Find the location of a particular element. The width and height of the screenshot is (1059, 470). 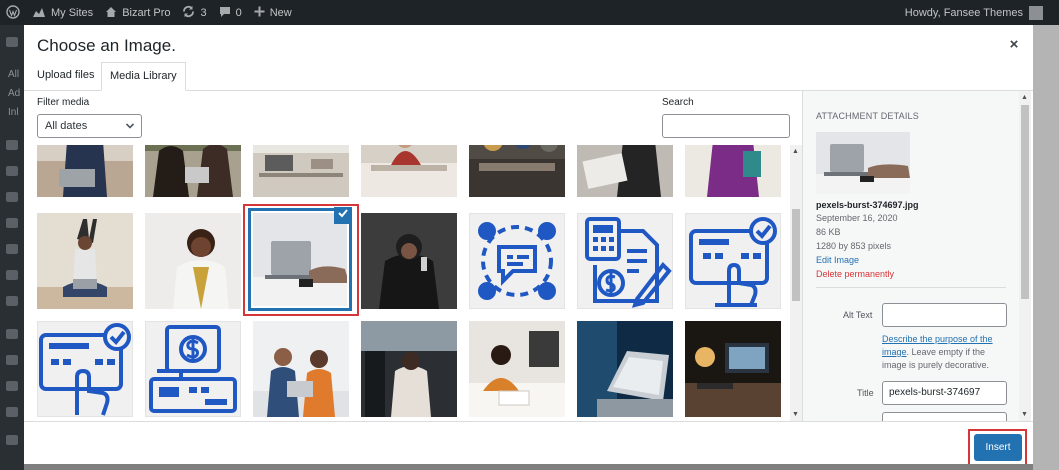

title-label: Title is located at coordinates (865, 393).